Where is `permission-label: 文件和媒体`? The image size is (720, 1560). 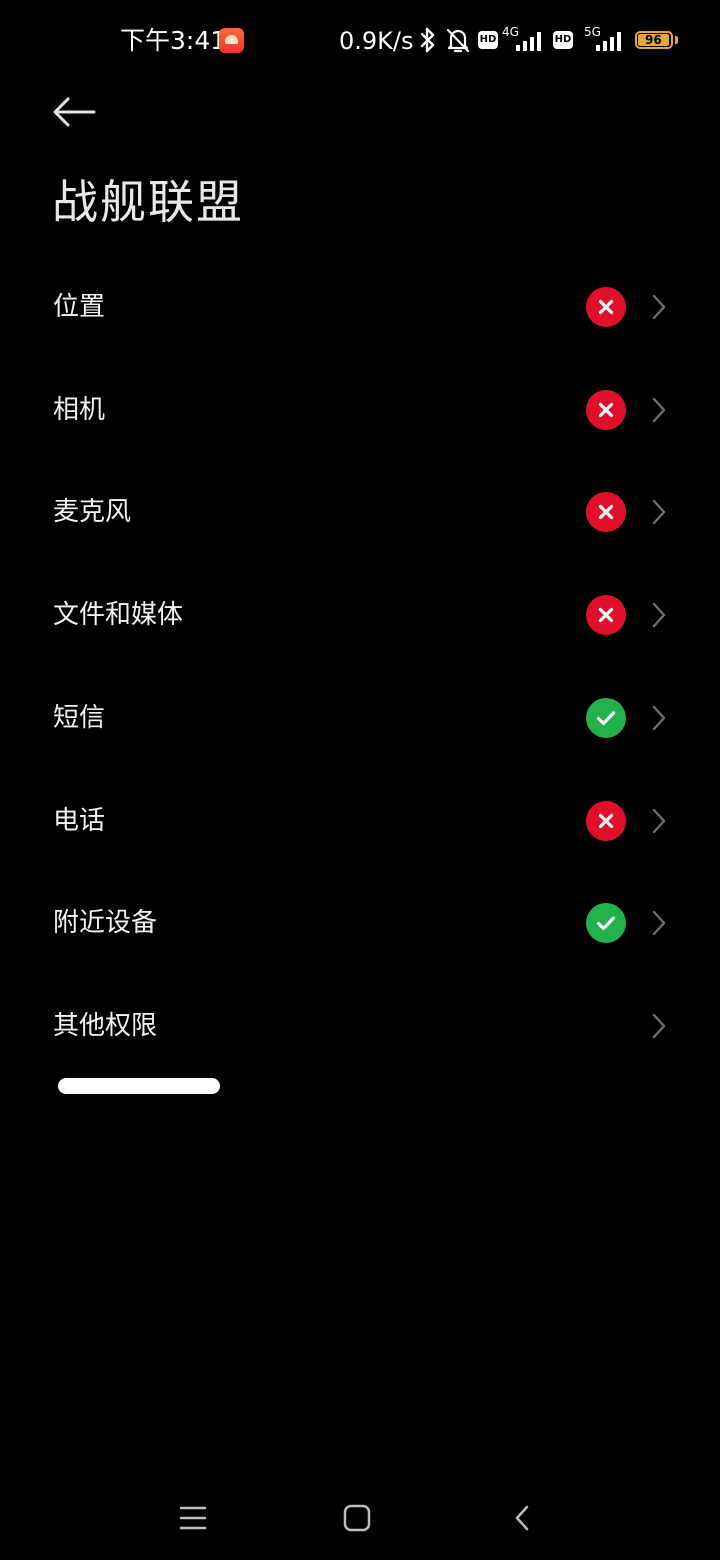 permission-label: 文件和媒体 is located at coordinates (118, 615).